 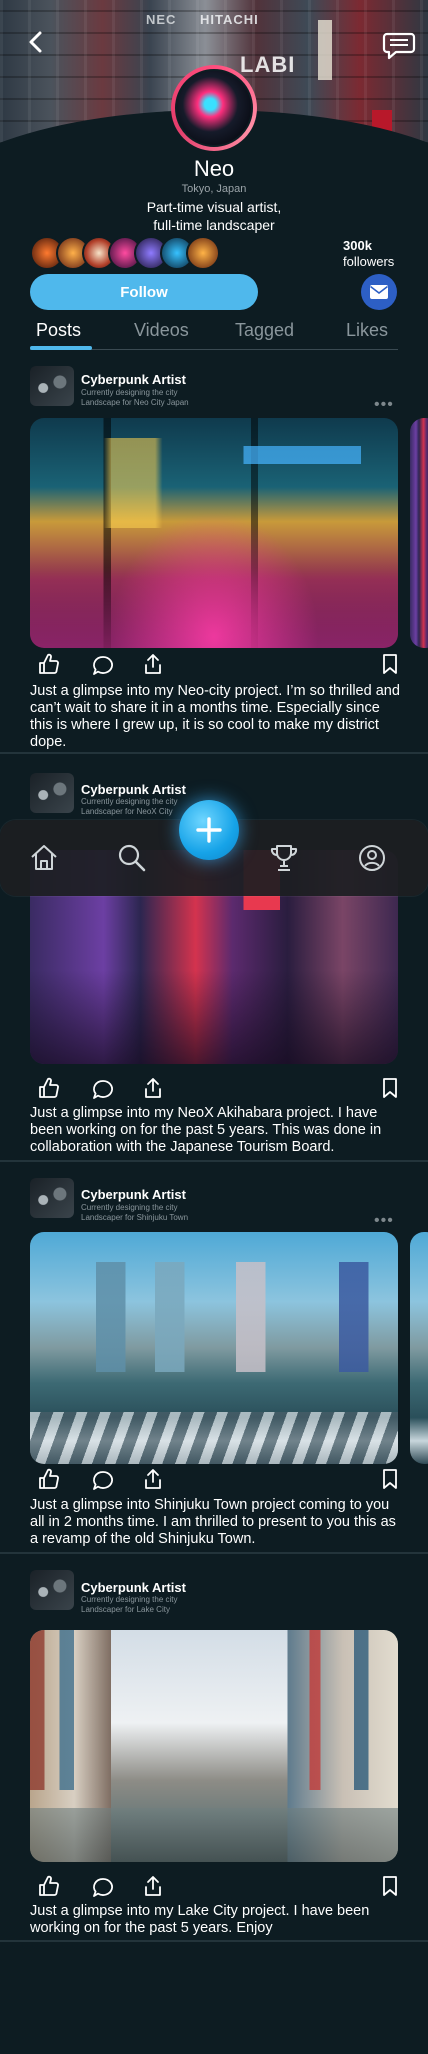 What do you see at coordinates (214, 207) in the screenshot?
I see `bio-line: Part-time visual artist,` at bounding box center [214, 207].